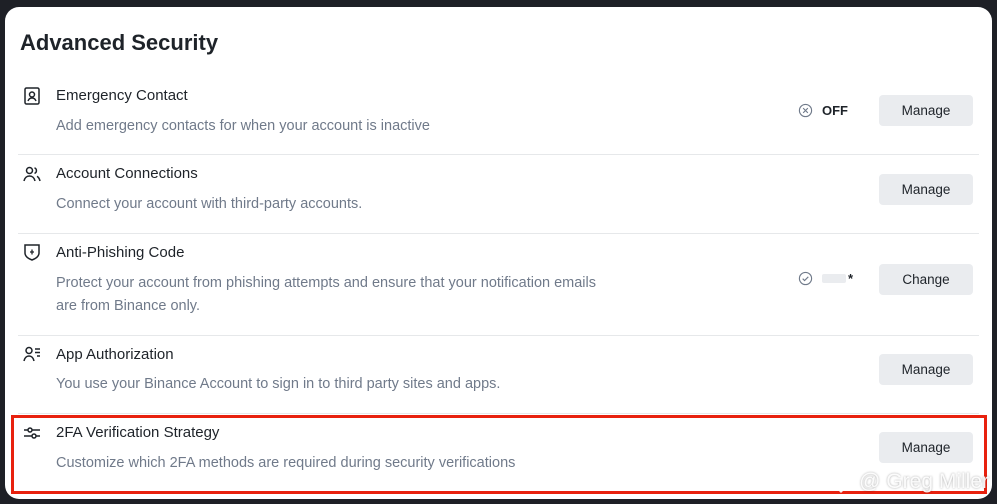 The width and height of the screenshot is (997, 504). Describe the element at coordinates (805, 110) in the screenshot. I see `off-circle-icon` at that location.